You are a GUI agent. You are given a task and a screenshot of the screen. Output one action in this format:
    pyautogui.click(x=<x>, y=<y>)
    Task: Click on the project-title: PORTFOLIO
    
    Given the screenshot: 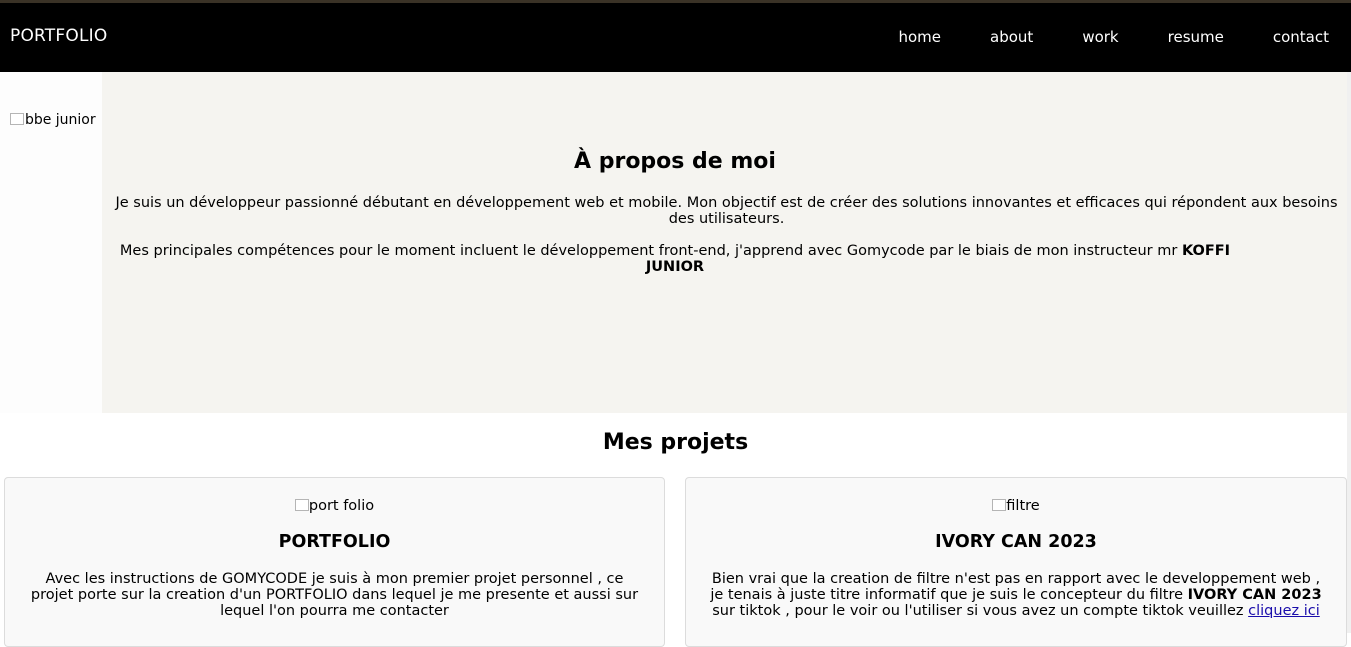 What is the action you would take?
    pyautogui.click(x=334, y=542)
    